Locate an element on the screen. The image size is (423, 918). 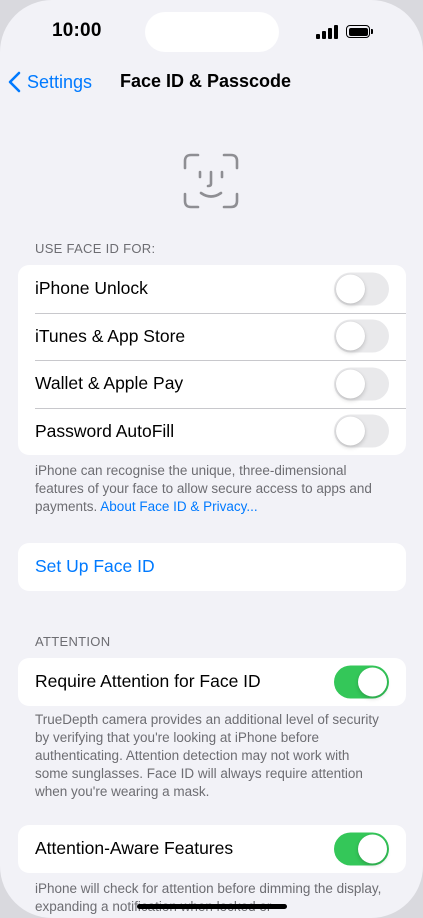
setup-group: Set Up Face ID is located at coordinates (212, 567).